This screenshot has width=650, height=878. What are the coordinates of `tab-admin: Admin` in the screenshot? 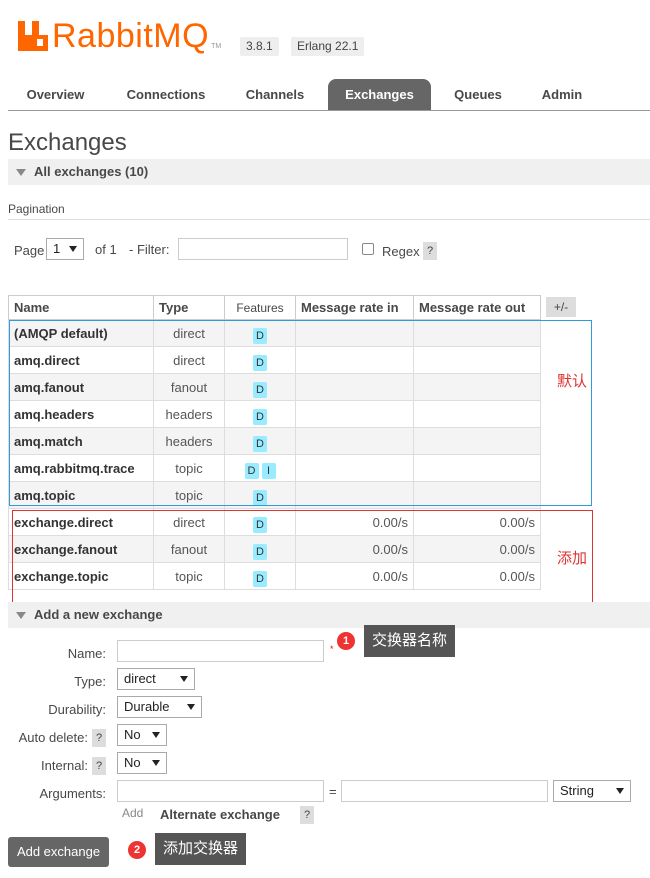 It's located at (562, 94).